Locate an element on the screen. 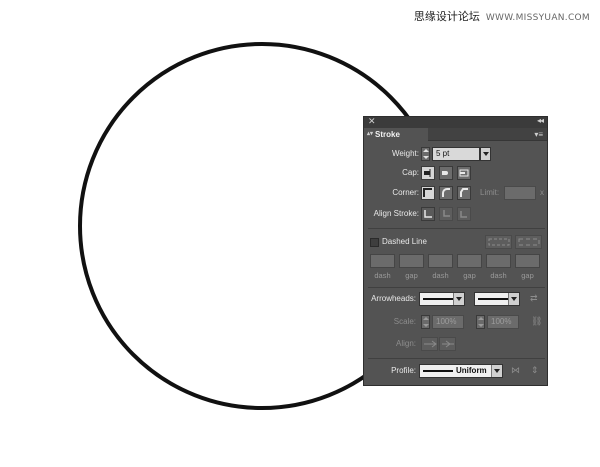  weight-dropdown-button is located at coordinates (485, 154).